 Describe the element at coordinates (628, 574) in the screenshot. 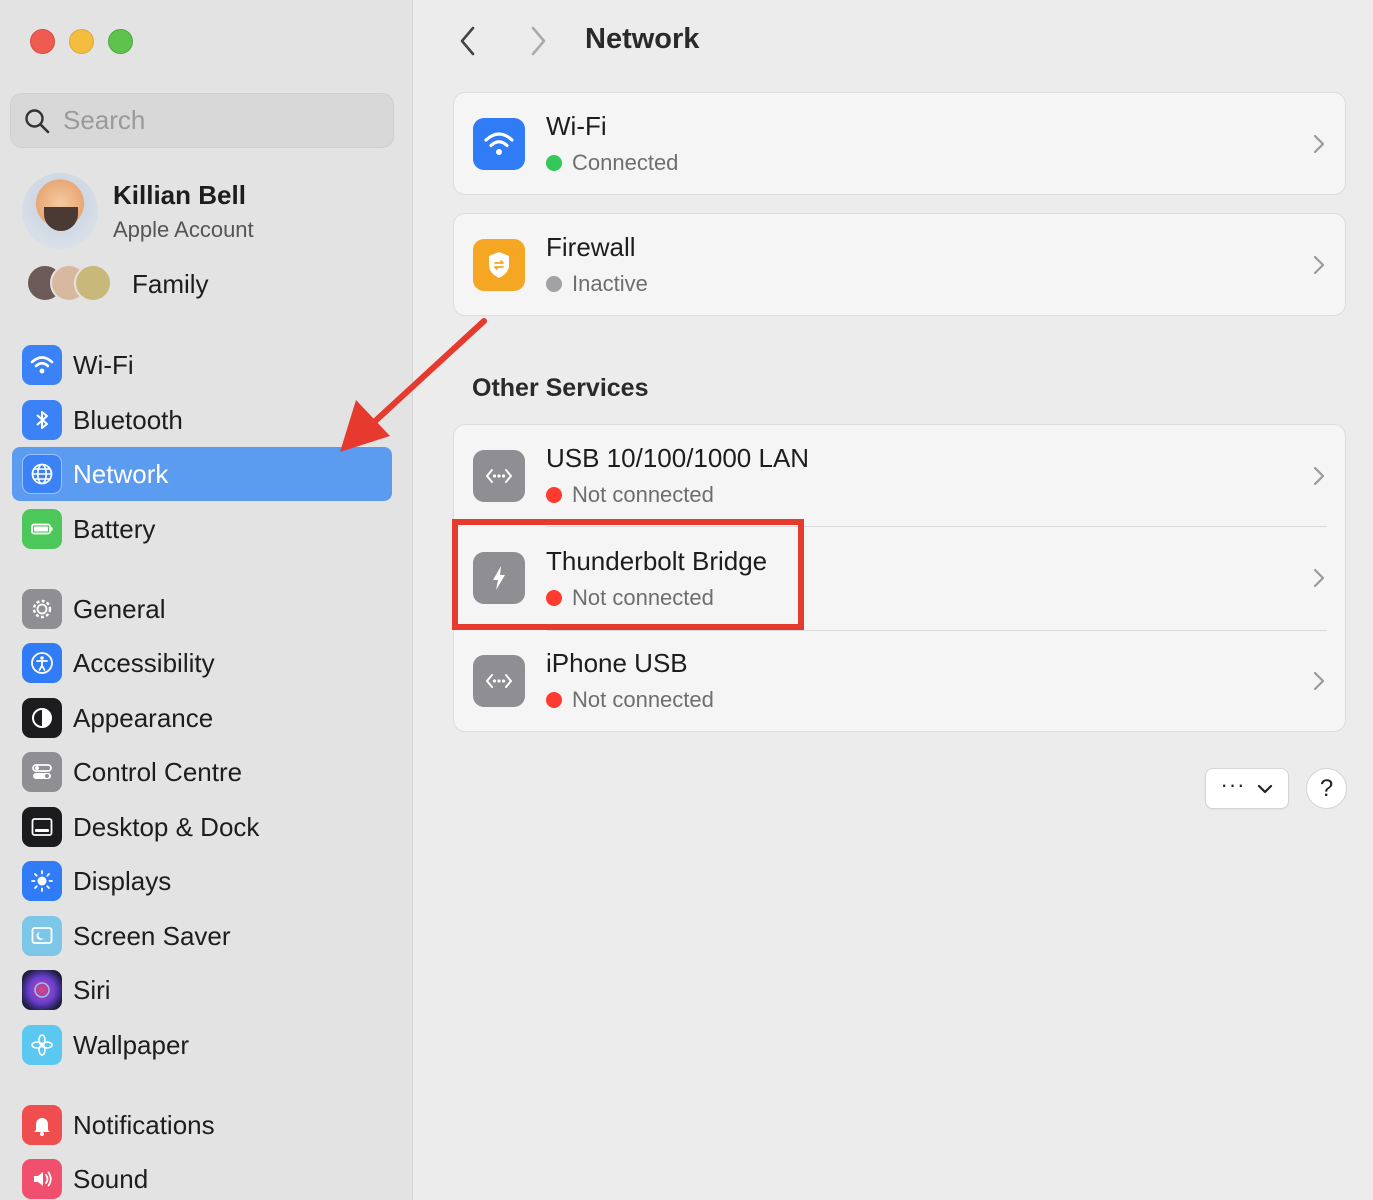

I see `thunderbolt-highlight-box` at that location.